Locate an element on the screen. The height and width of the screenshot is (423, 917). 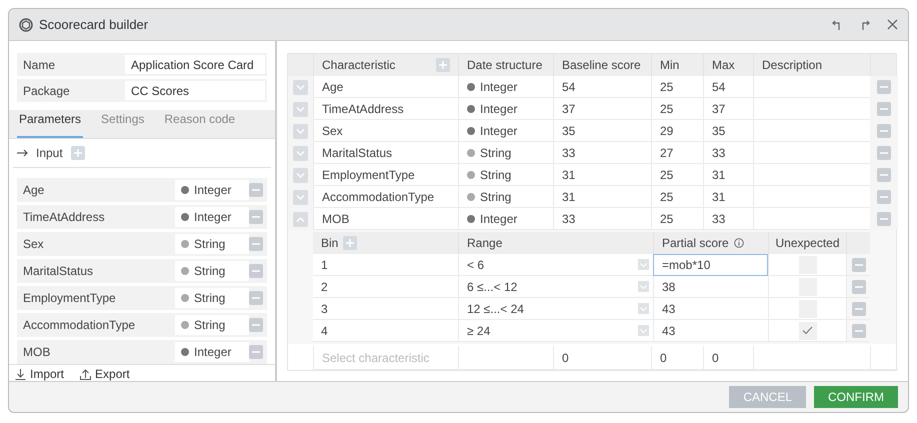
table-cell: AccommodationType is located at coordinates (385, 197).